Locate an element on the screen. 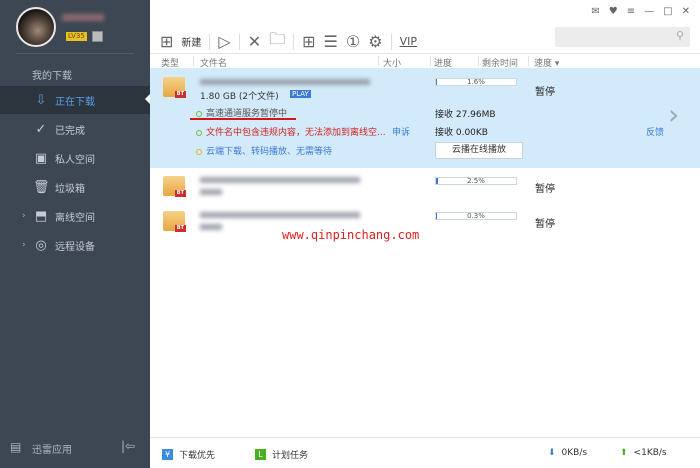 The image size is (700, 468). settings-icon: ⚙ is located at coordinates (375, 41).